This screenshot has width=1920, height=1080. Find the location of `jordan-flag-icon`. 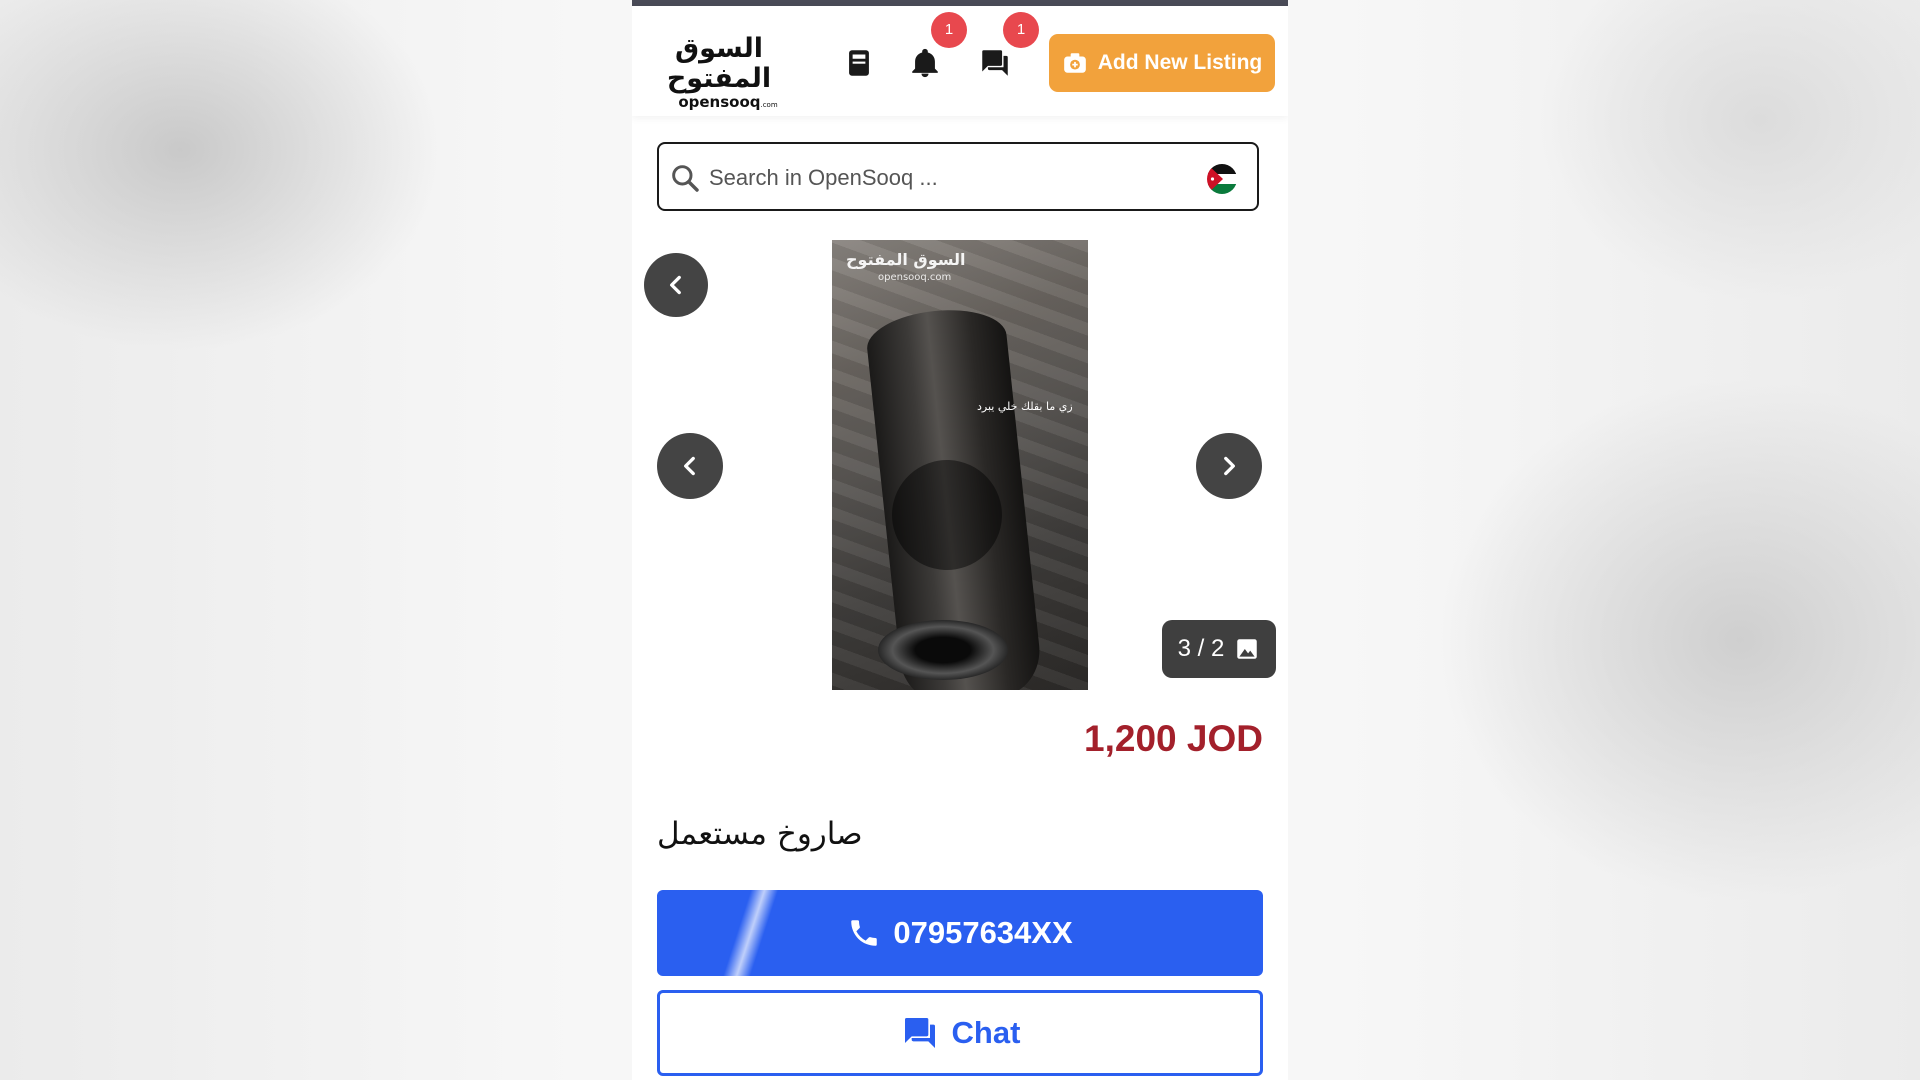

jordan-flag-icon is located at coordinates (1222, 179).